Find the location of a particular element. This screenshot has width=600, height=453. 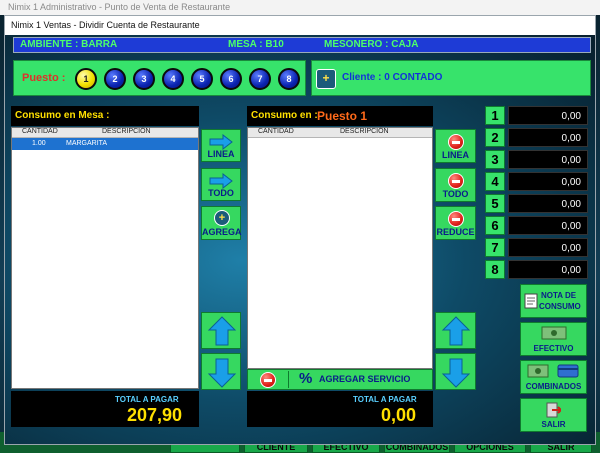

seat-button-6: 6 is located at coordinates (231, 79).